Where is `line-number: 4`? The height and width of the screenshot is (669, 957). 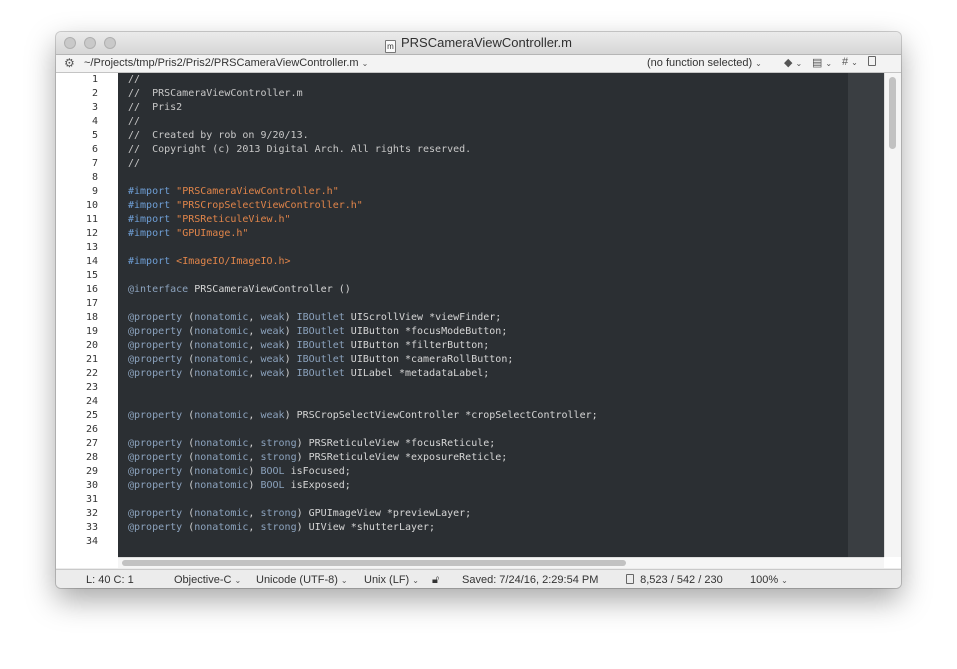 line-number: 4 is located at coordinates (94, 121).